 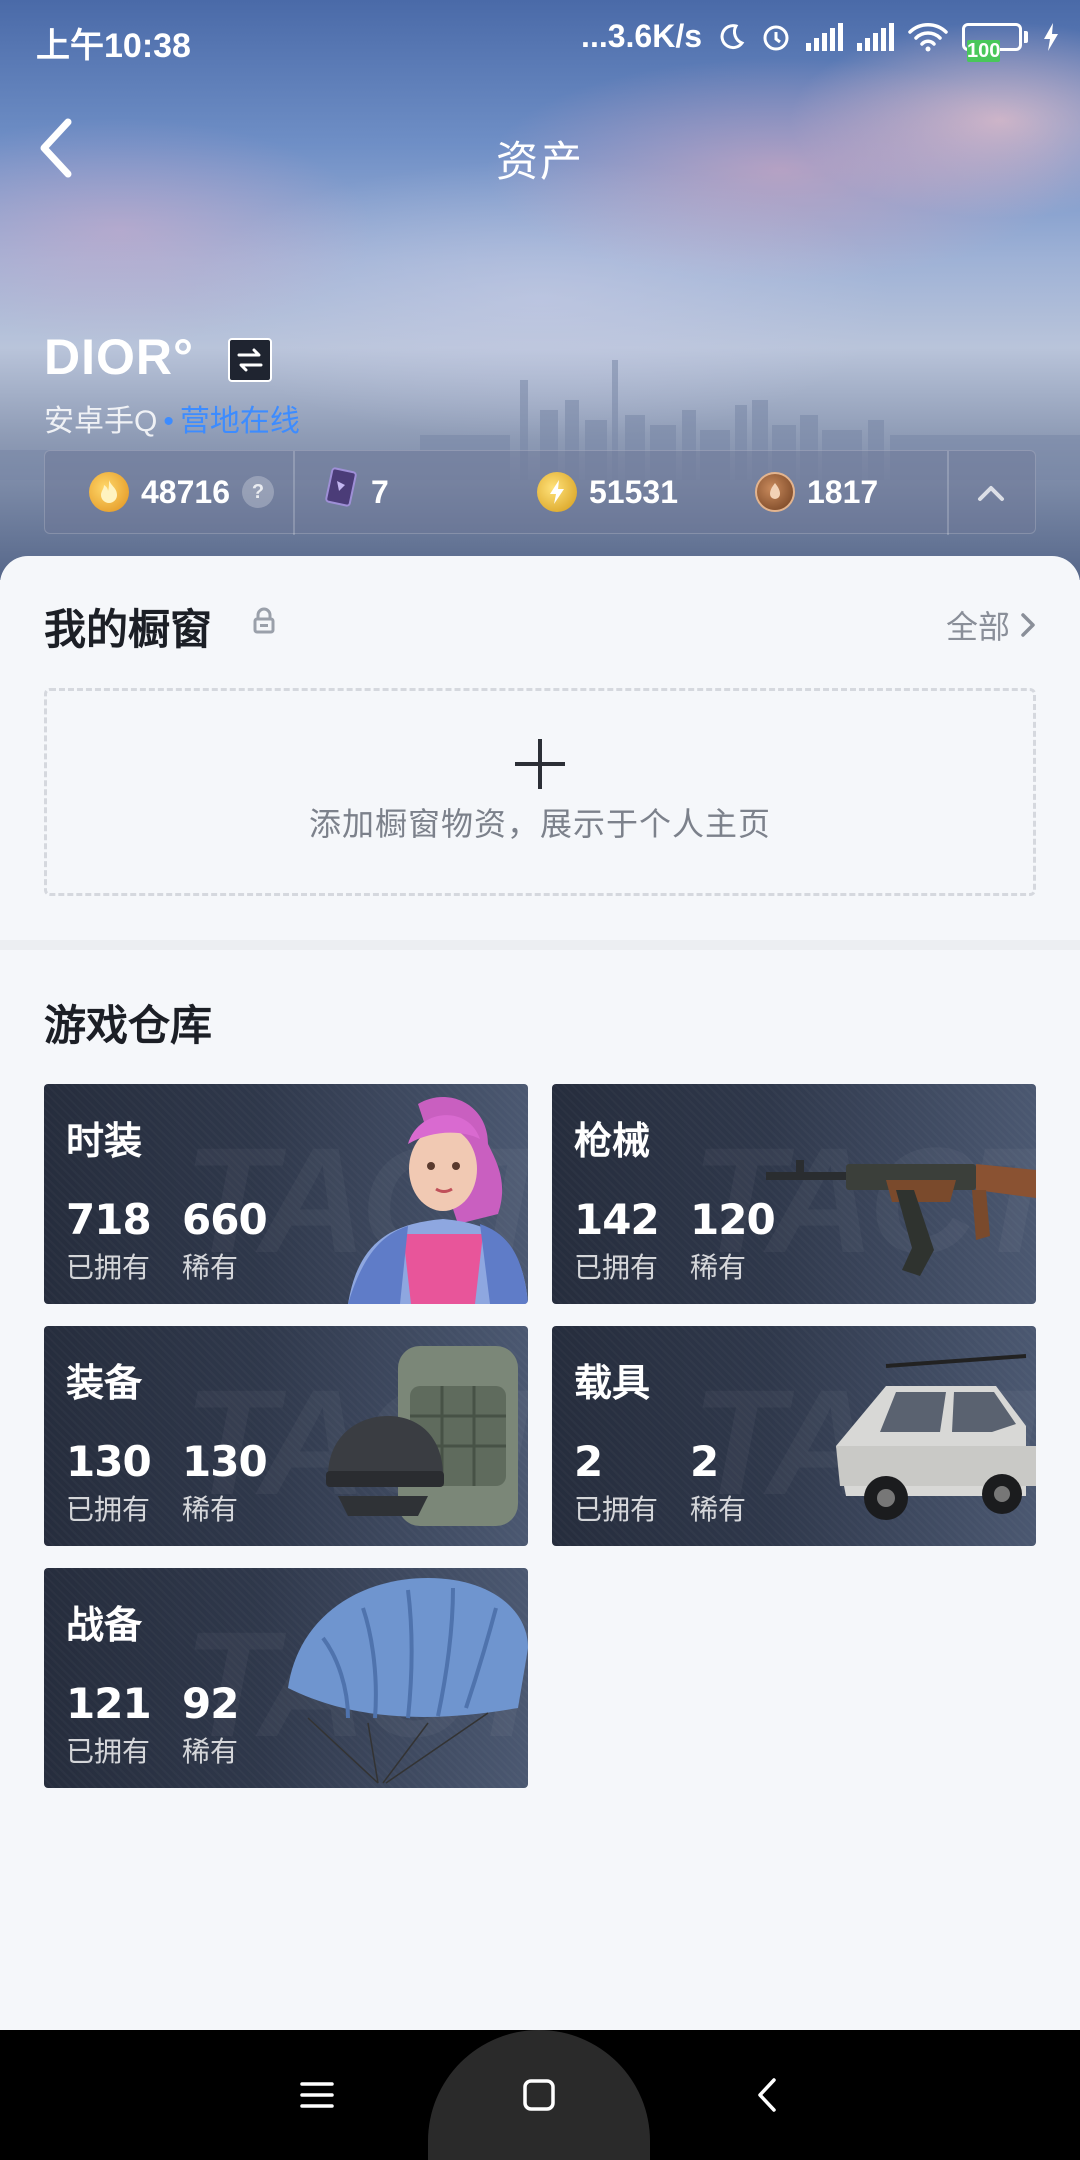 What do you see at coordinates (239, 421) in the screenshot?
I see `online-status: 营地在线` at bounding box center [239, 421].